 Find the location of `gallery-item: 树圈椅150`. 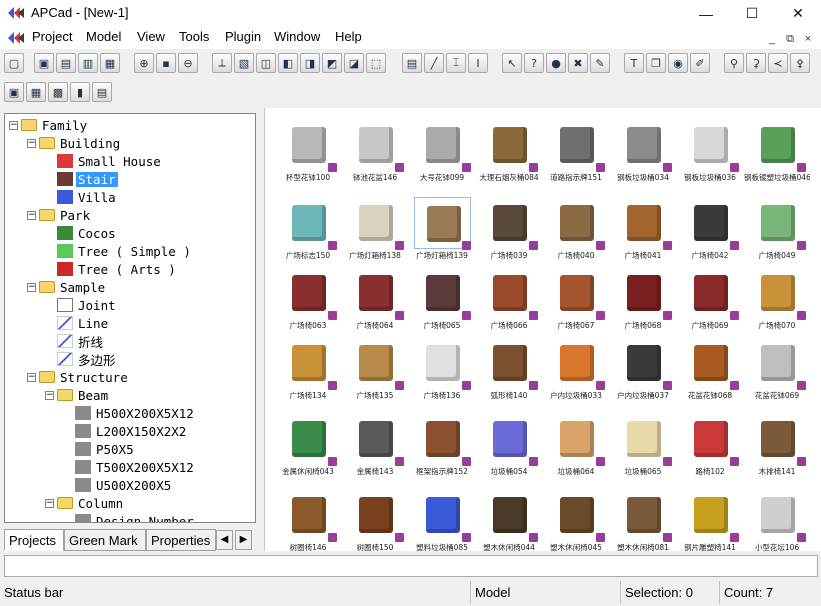

gallery-item: 树圈椅150 is located at coordinates (375, 517).